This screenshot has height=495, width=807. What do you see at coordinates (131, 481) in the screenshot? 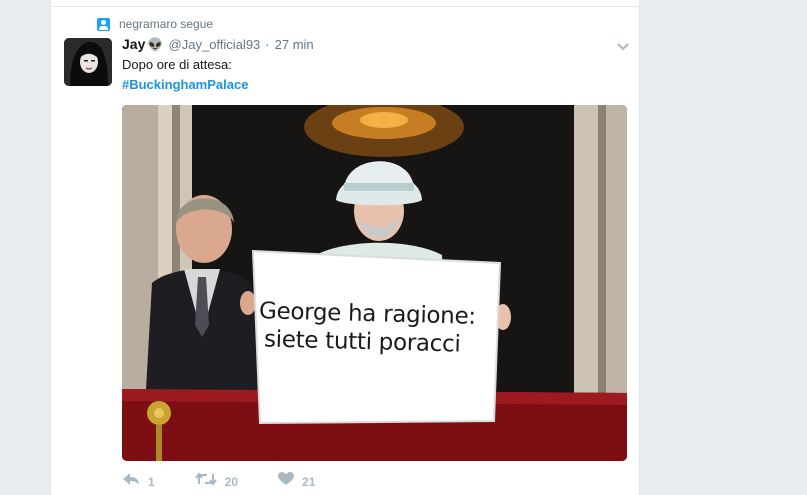
I see `reply-icon` at bounding box center [131, 481].